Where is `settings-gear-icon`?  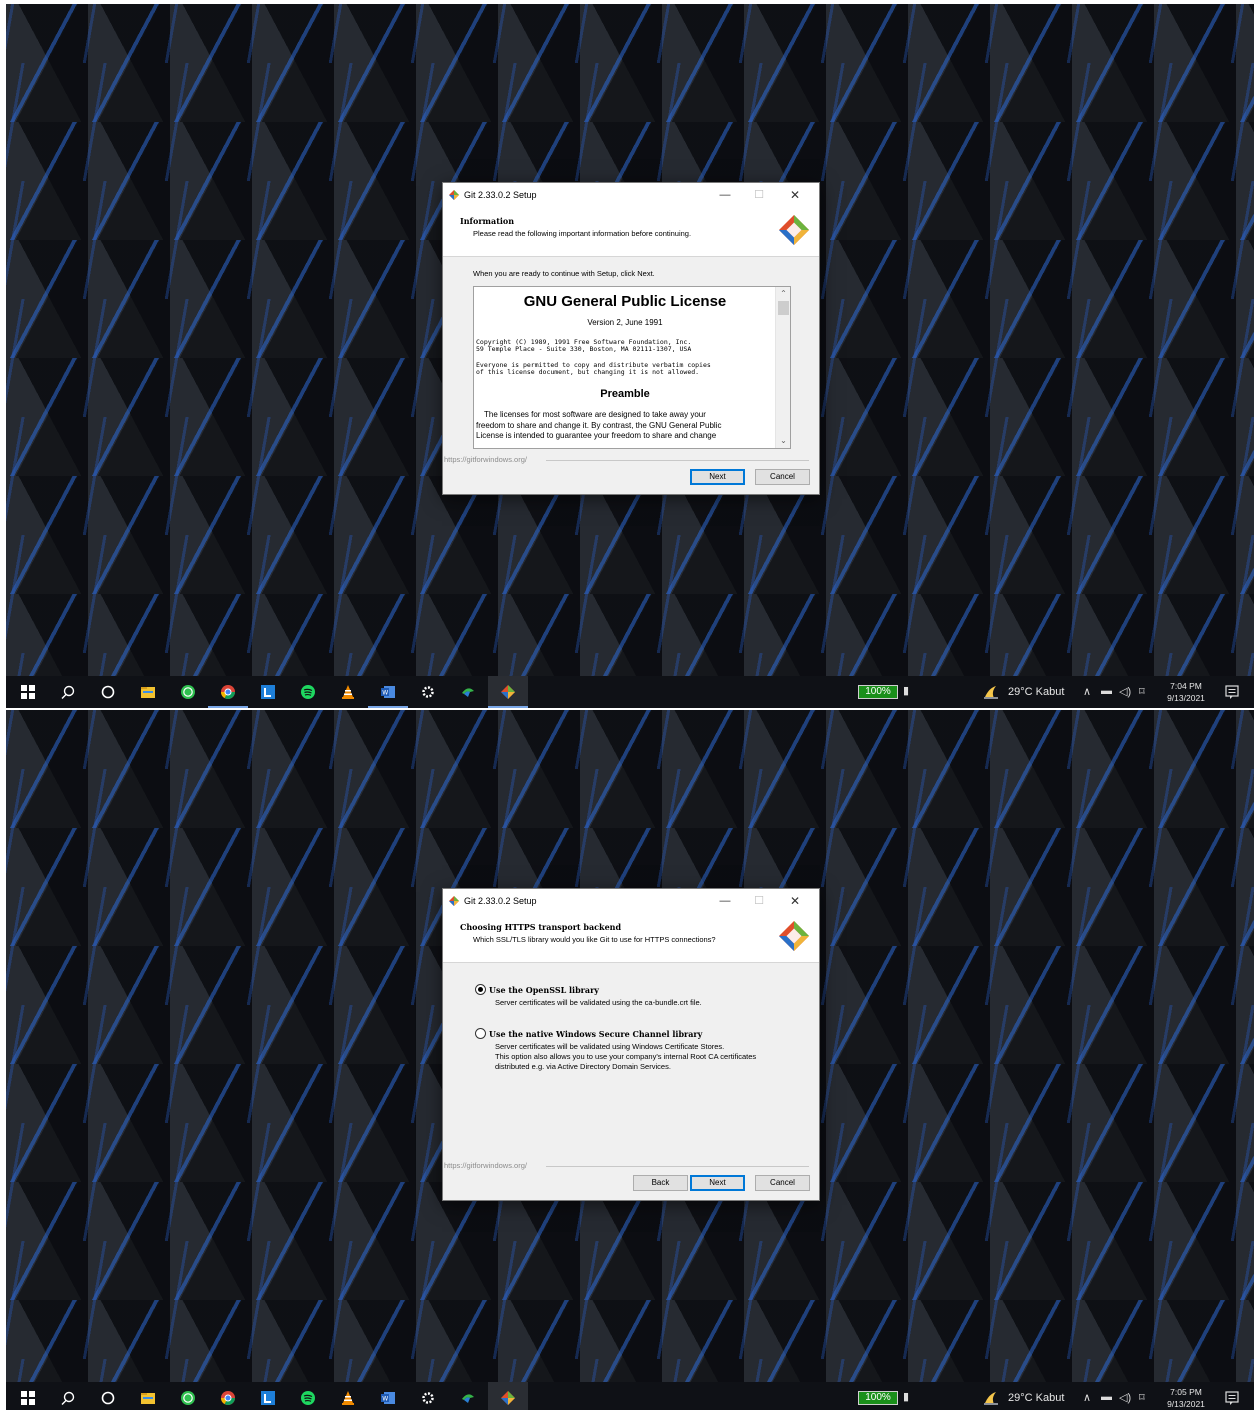
settings-gear-icon is located at coordinates (428, 1398).